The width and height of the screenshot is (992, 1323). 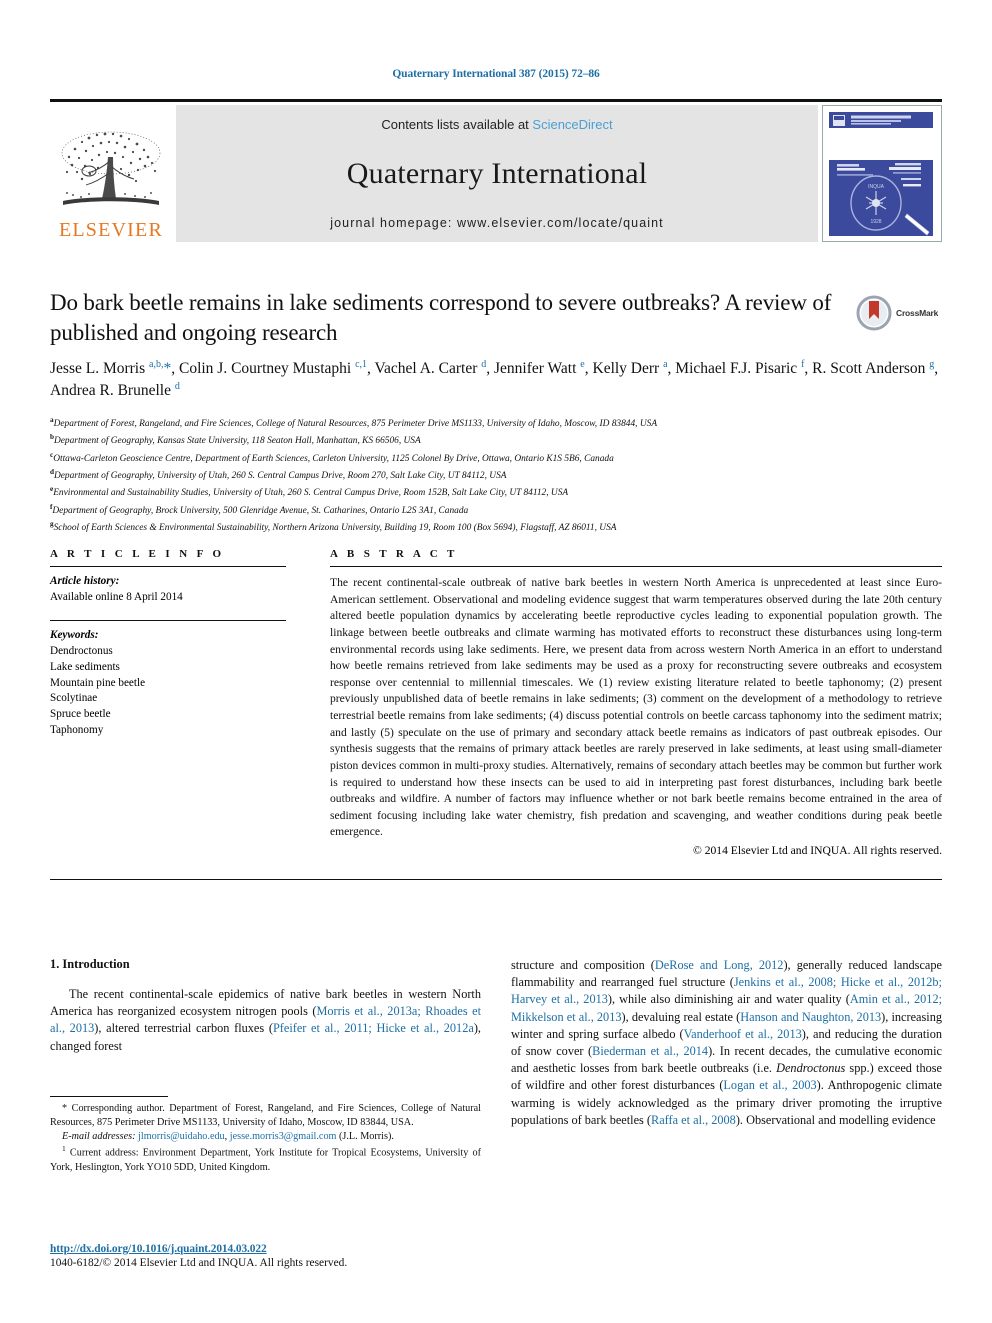 I want to click on crossmark-icon, so click(x=874, y=313).